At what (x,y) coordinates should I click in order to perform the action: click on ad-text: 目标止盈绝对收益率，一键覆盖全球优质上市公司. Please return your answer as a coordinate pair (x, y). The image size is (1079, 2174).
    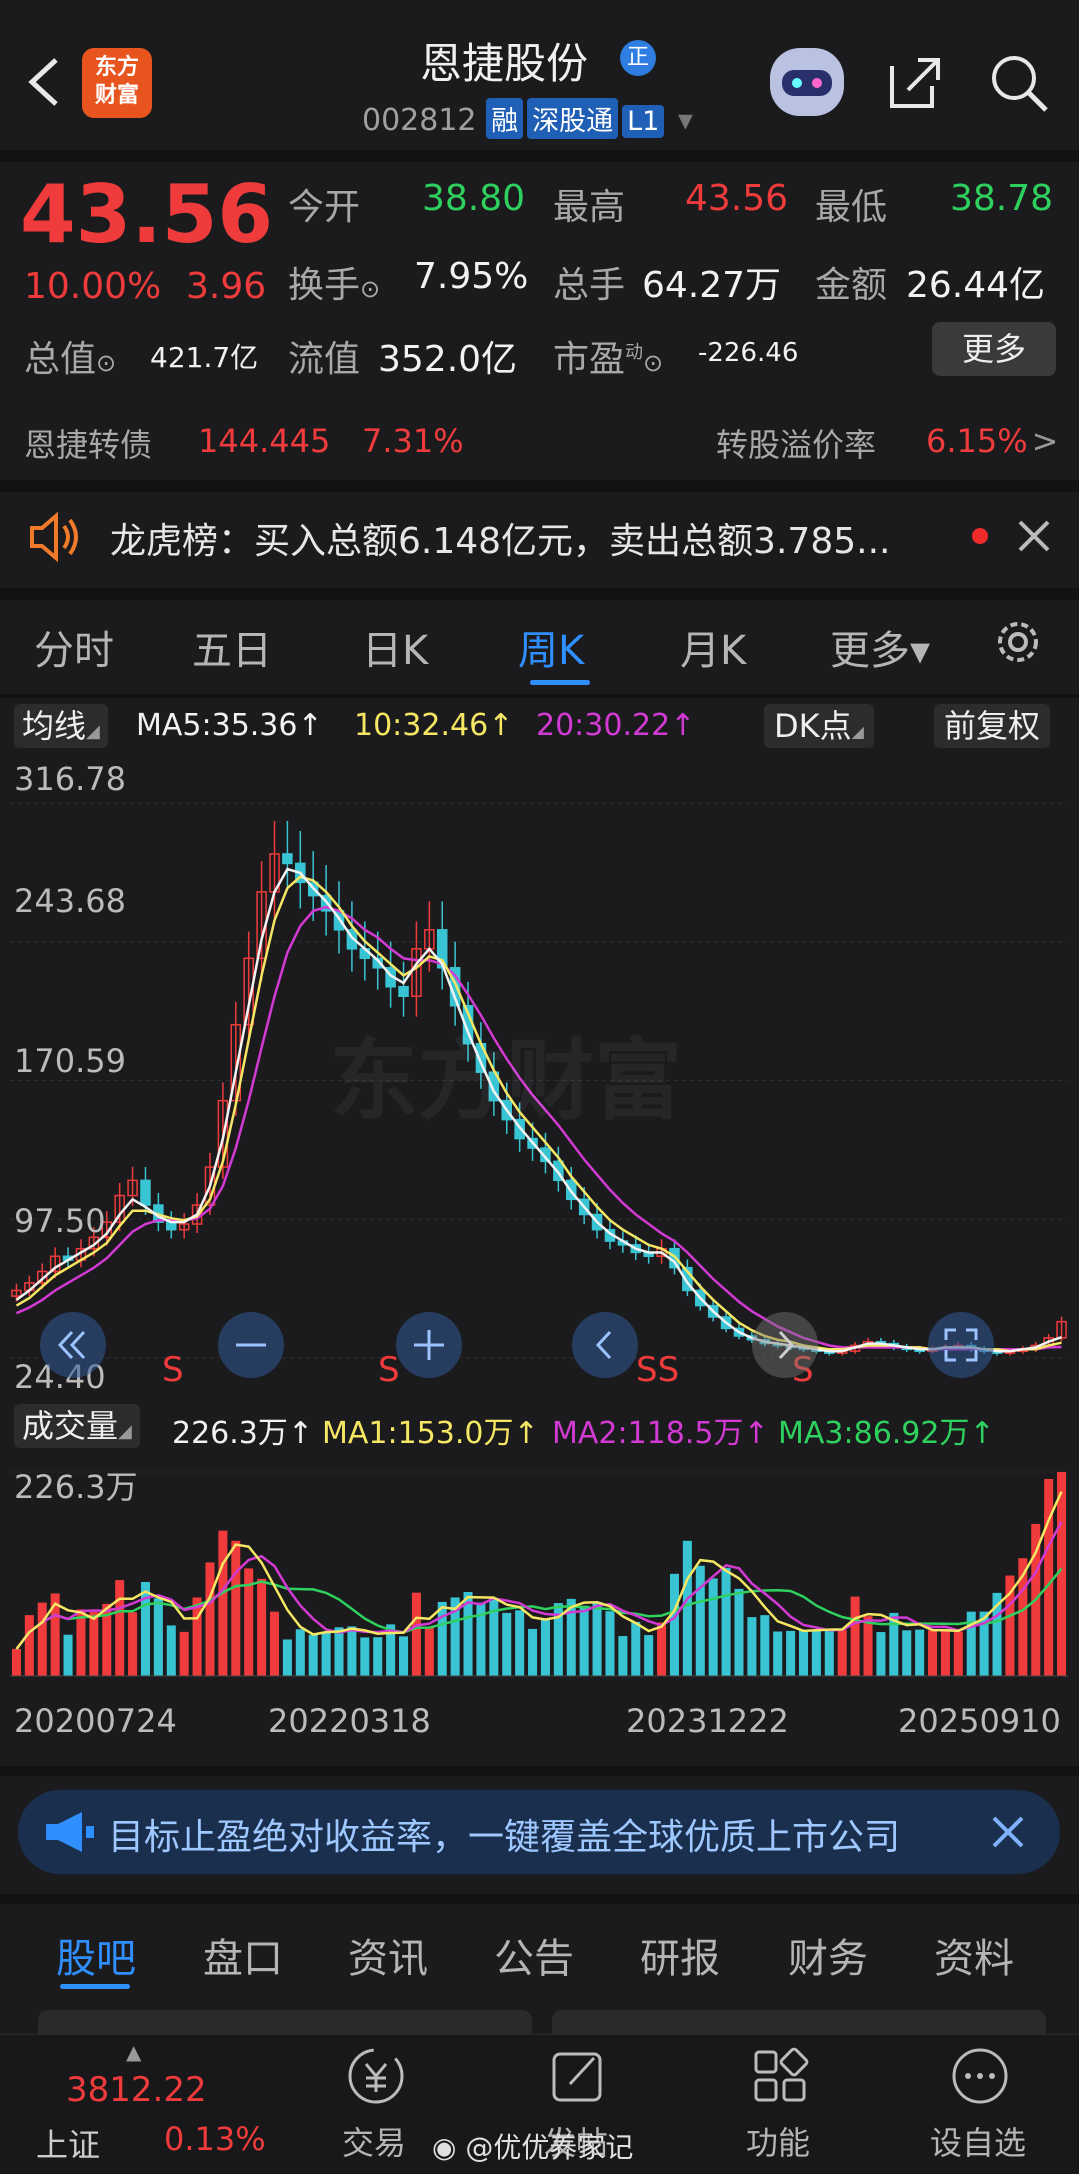
    Looking at the image, I should click on (504, 1837).